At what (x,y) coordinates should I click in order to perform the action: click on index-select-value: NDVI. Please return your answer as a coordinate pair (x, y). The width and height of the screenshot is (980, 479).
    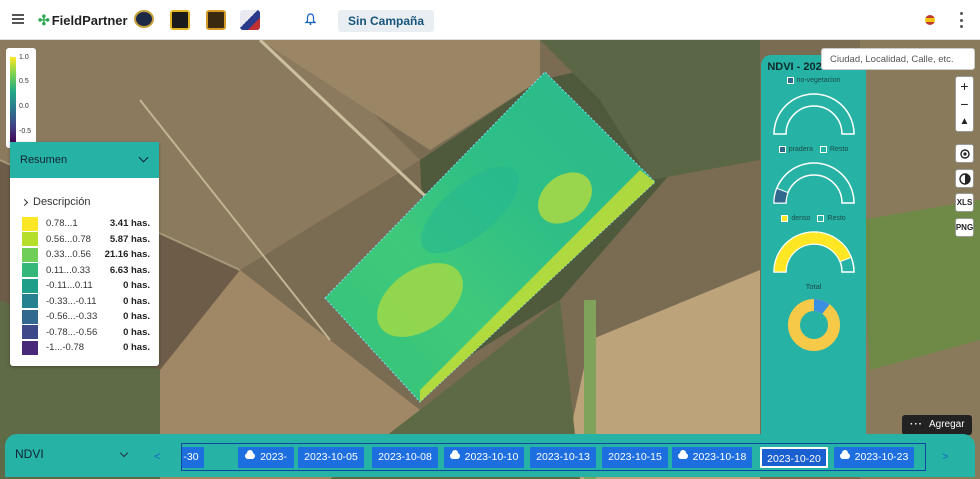
    Looking at the image, I should click on (29, 454).